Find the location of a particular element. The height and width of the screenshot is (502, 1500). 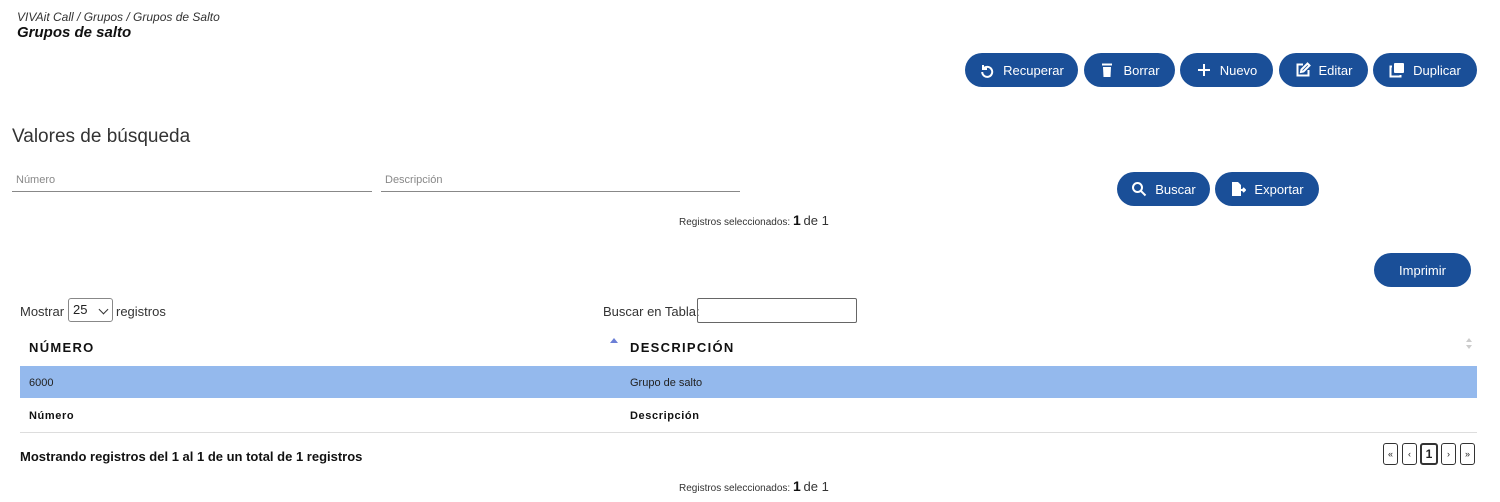

duplicar-button: Duplicar is located at coordinates (1425, 70).